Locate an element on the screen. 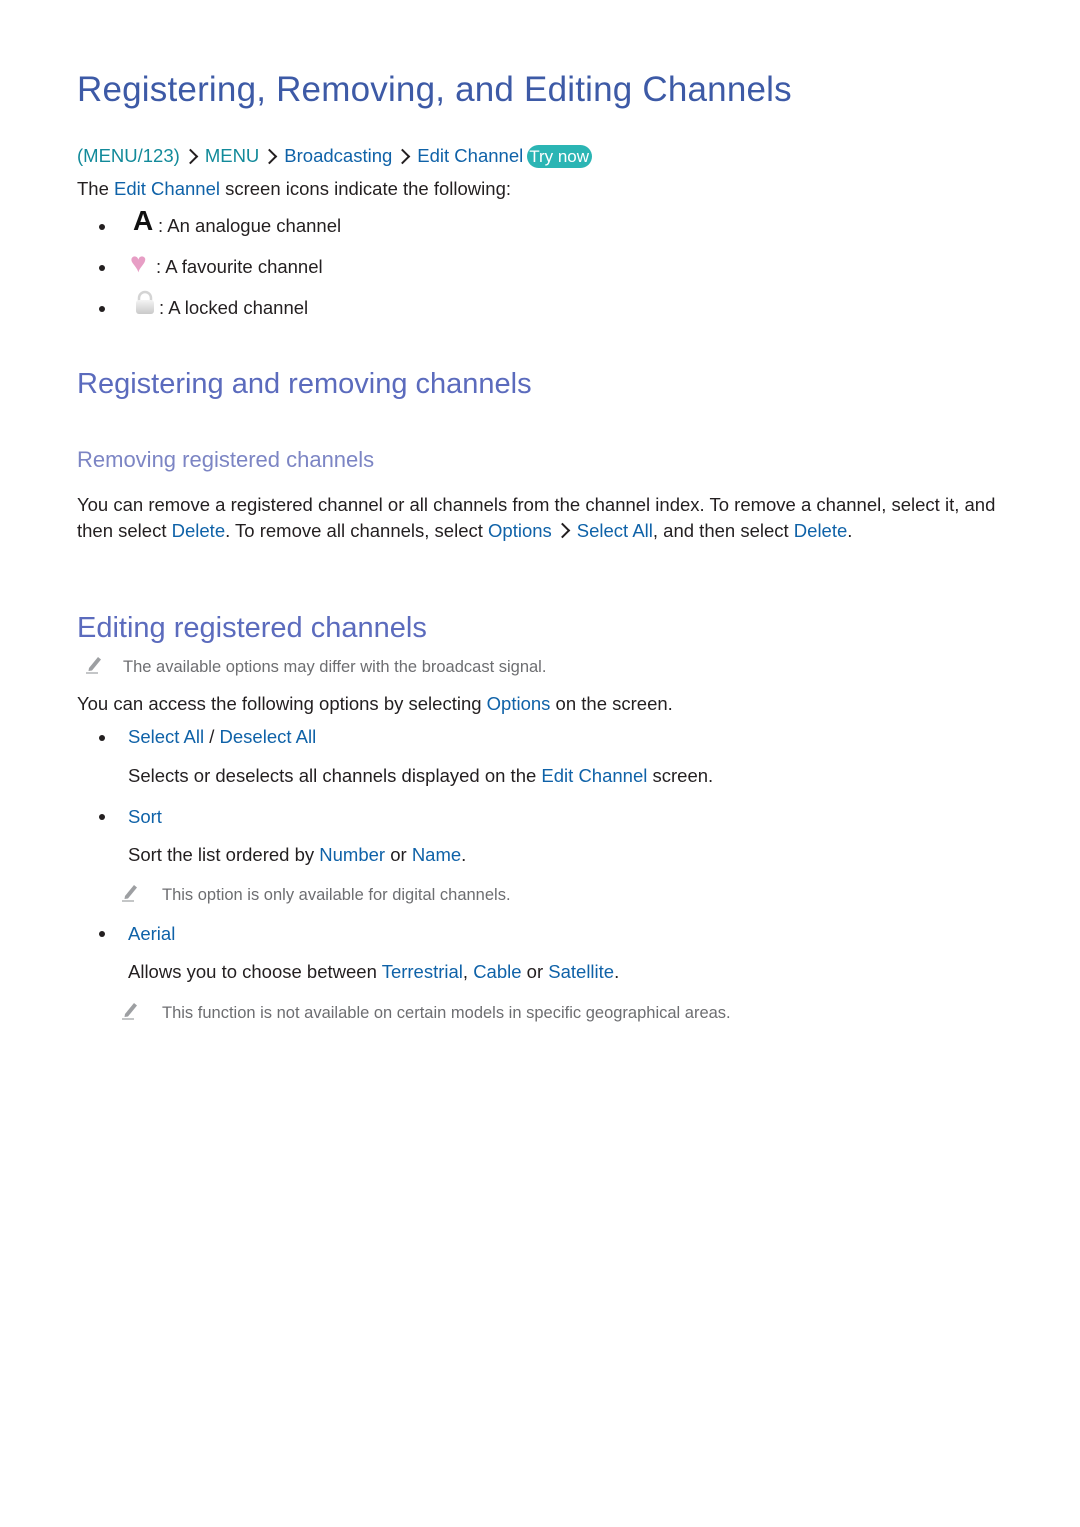 The height and width of the screenshot is (1527, 1080). try-now-button: Try now is located at coordinates (560, 156).